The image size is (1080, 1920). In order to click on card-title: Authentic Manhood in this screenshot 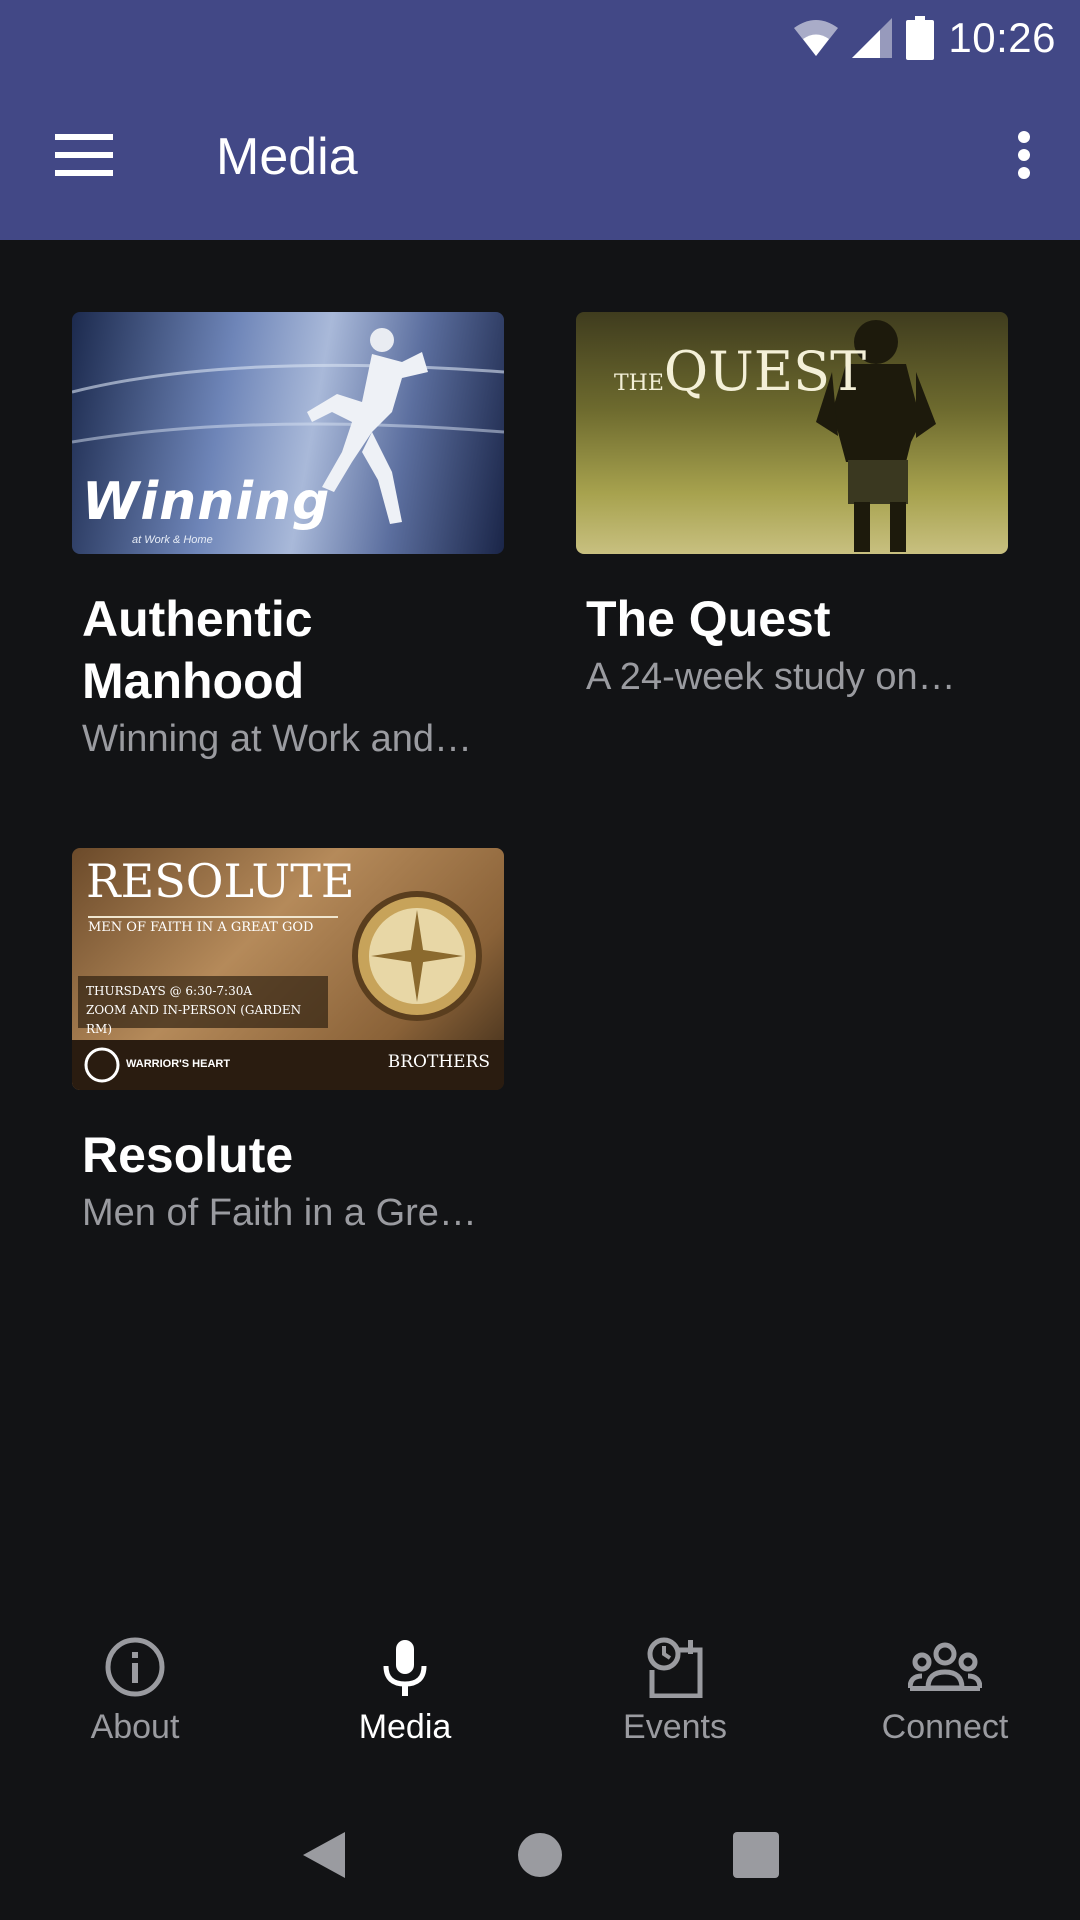, I will do `click(197, 650)`.